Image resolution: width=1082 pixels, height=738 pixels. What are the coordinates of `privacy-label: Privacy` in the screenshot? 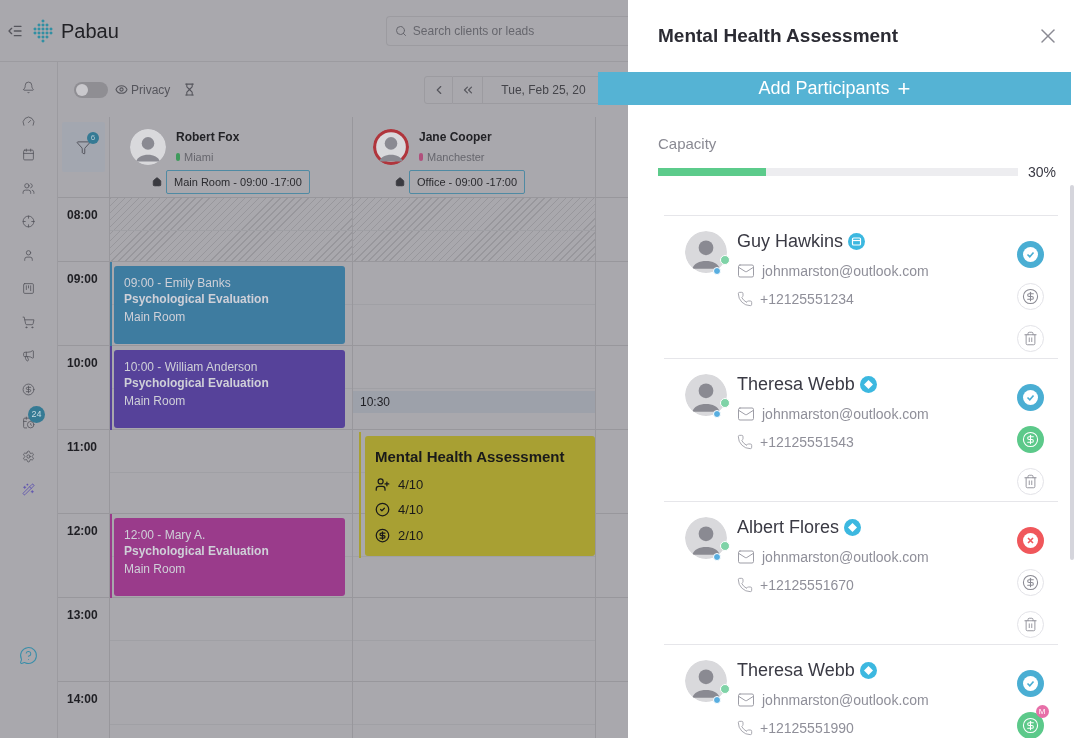 It's located at (151, 90).